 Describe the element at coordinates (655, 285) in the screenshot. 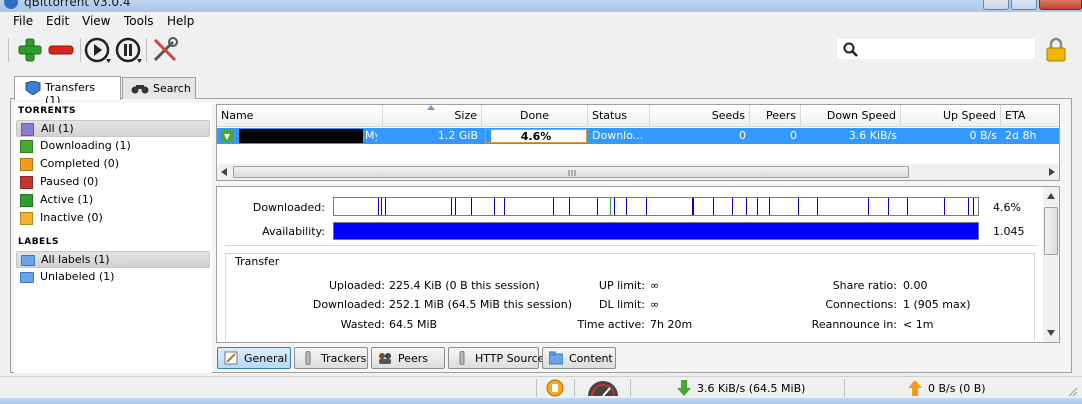

I see `up-limit-value: ∞` at that location.